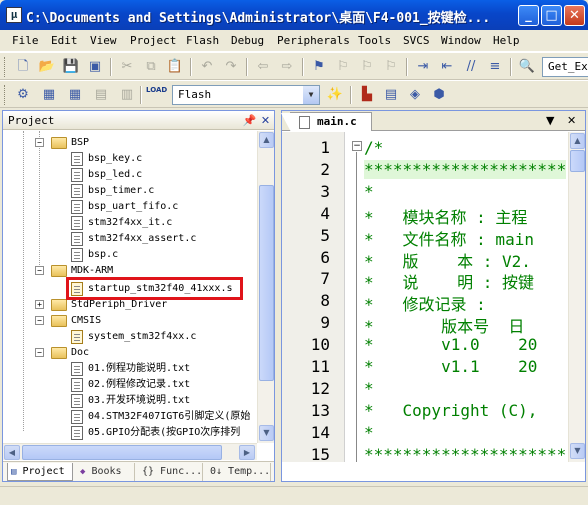  I want to click on save-all-icon: ▣, so click(95, 67).